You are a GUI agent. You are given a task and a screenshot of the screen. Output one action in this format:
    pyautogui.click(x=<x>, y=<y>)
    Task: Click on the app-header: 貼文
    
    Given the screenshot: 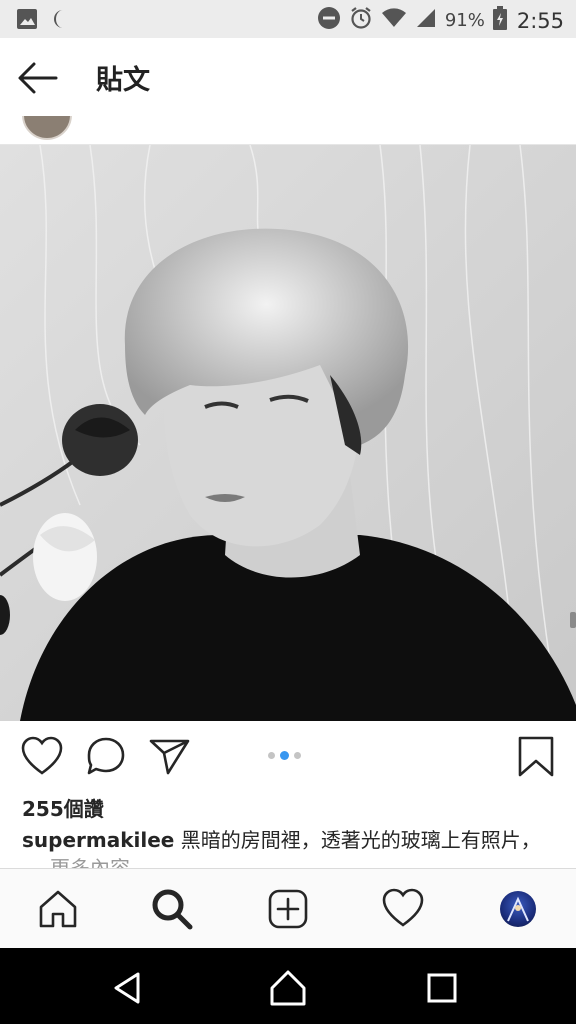 What is the action you would take?
    pyautogui.click(x=288, y=77)
    